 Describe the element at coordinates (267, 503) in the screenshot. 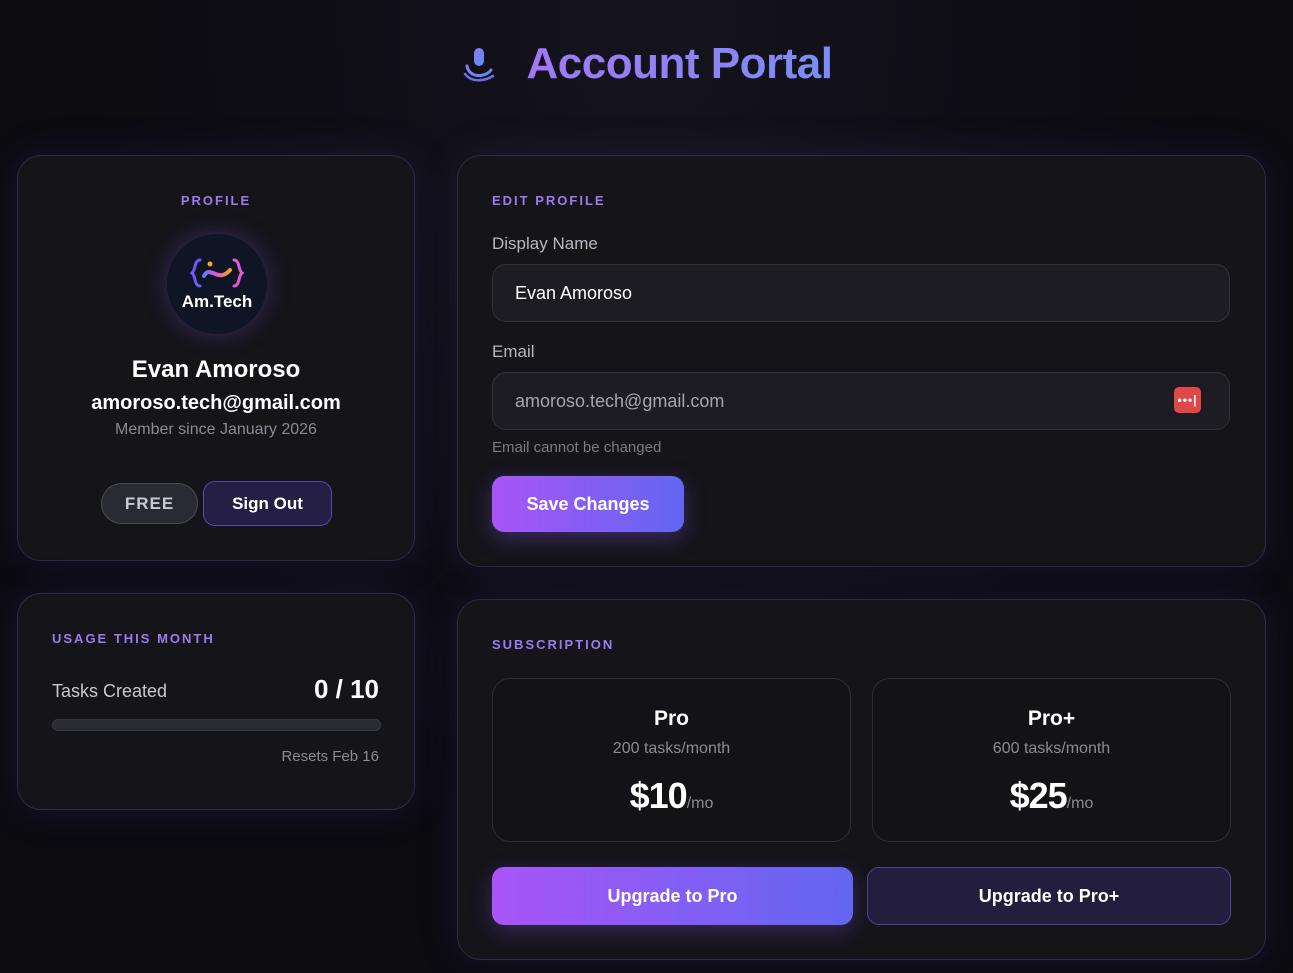

I see `sign-out-button: Sign Out` at that location.